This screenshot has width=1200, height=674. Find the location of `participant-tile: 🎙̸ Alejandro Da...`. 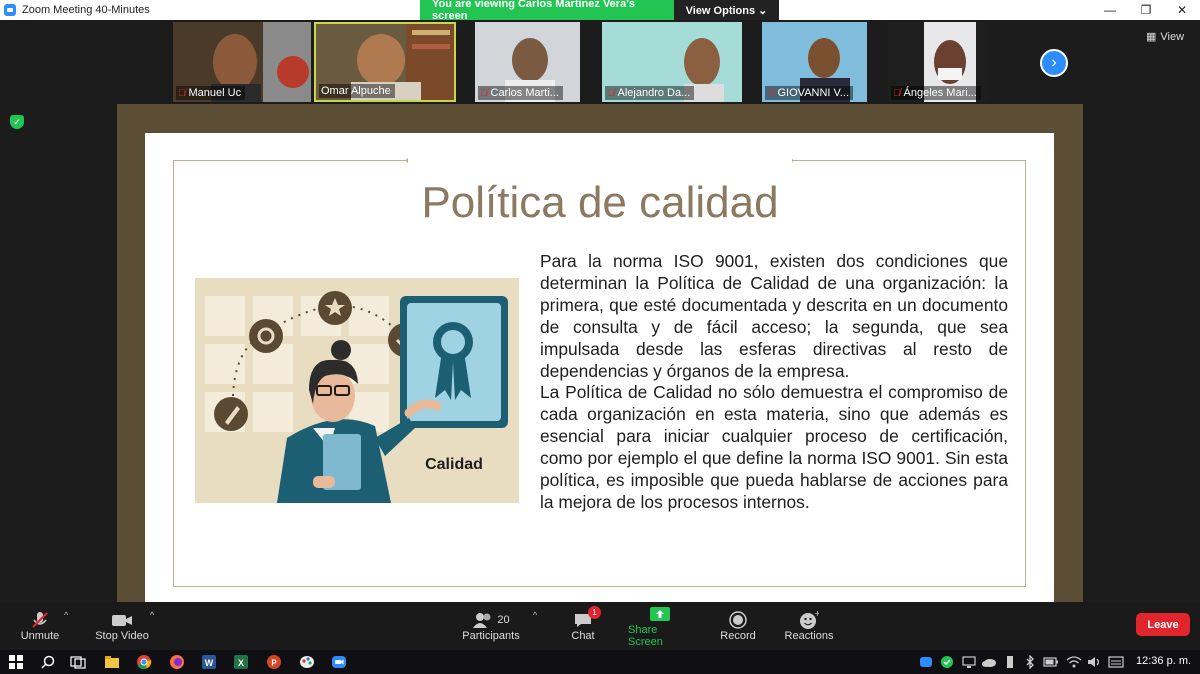

participant-tile: 🎙̸ Alejandro Da... is located at coordinates (672, 62).